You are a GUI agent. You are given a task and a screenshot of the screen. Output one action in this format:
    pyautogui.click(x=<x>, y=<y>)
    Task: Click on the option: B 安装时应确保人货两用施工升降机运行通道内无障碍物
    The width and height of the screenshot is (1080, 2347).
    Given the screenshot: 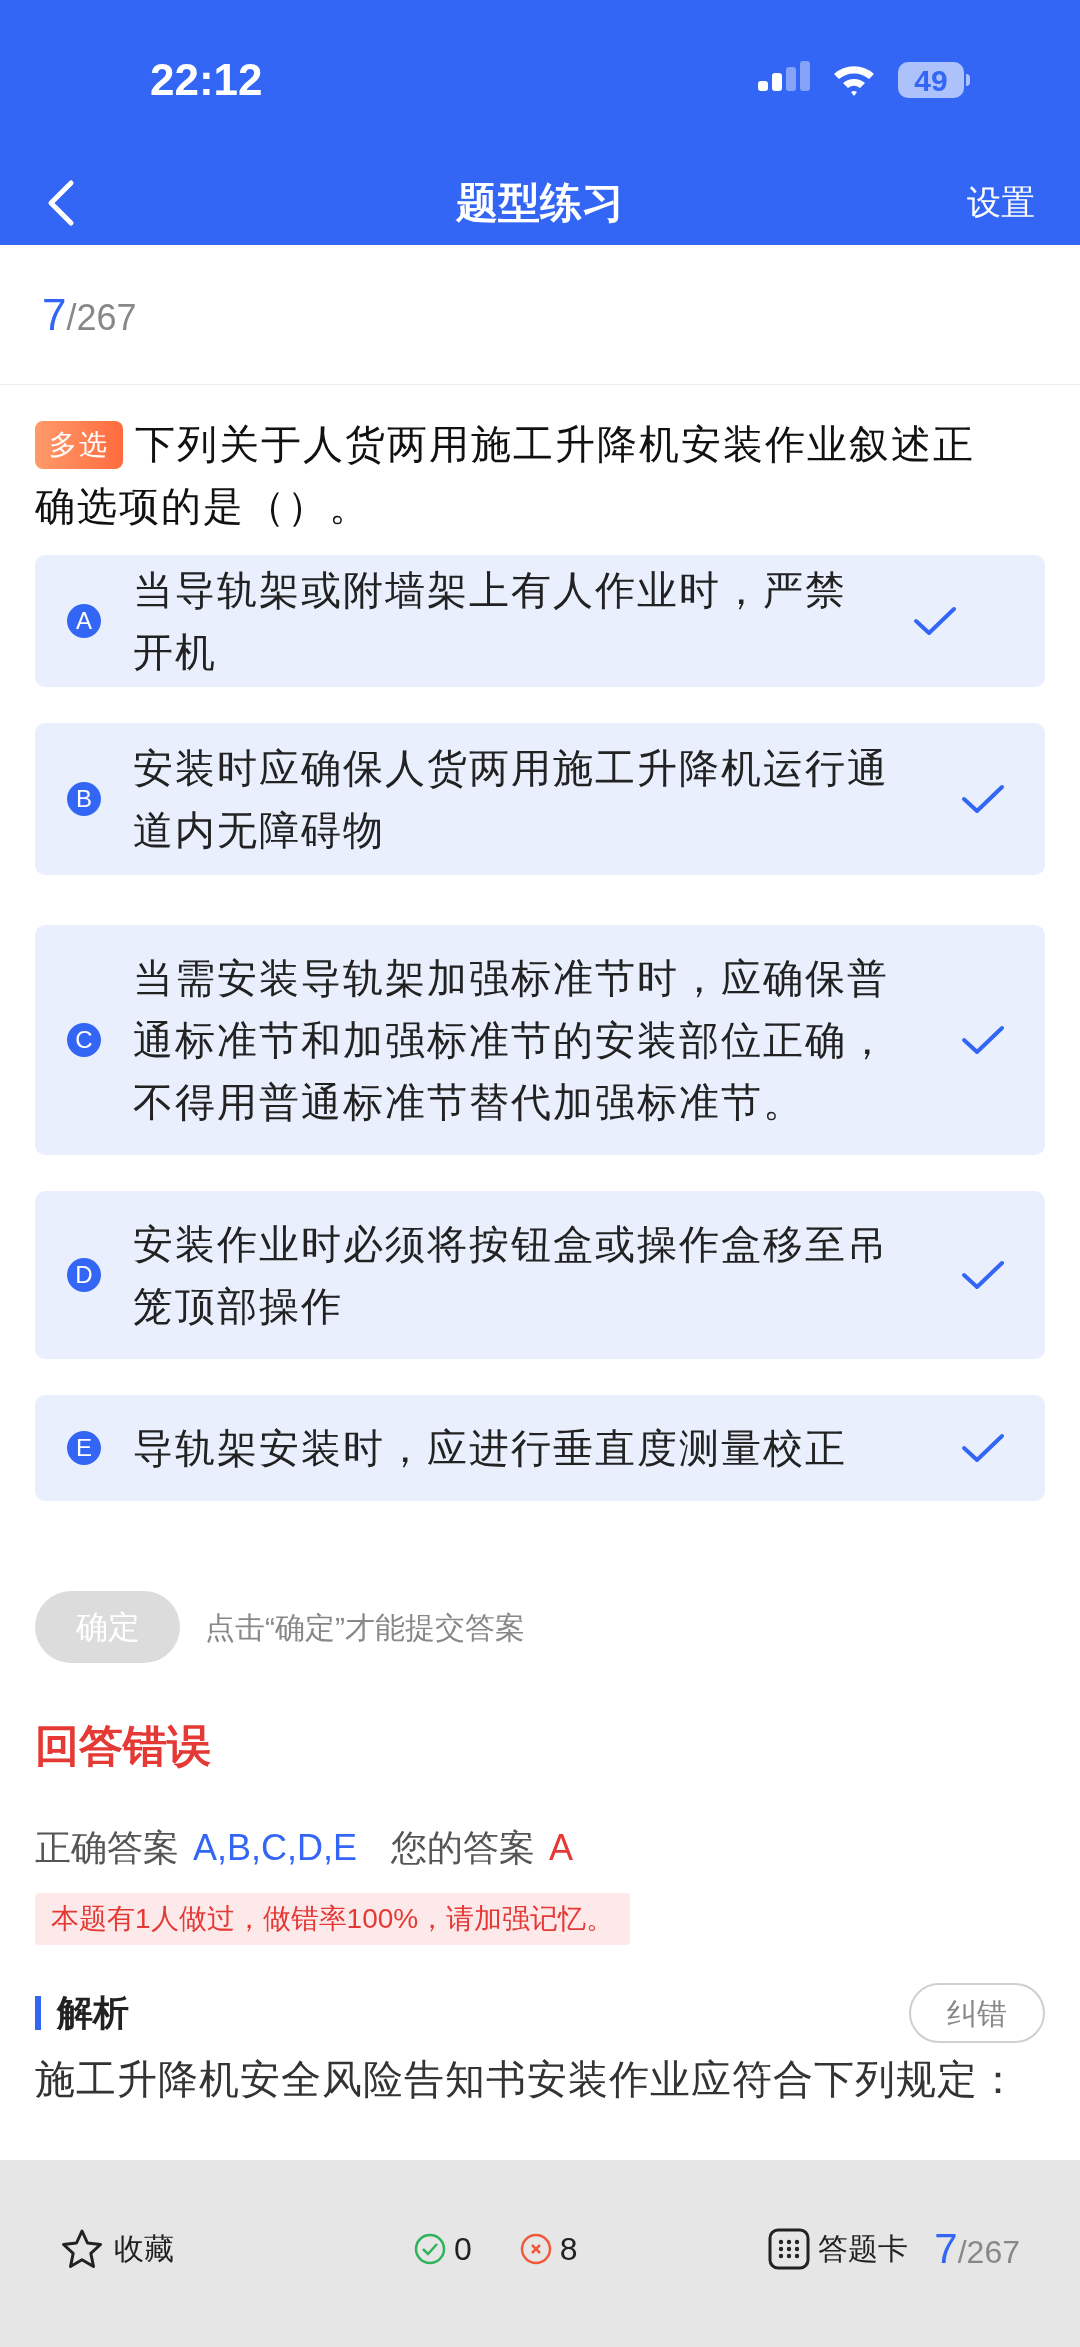 What is the action you would take?
    pyautogui.click(x=540, y=799)
    